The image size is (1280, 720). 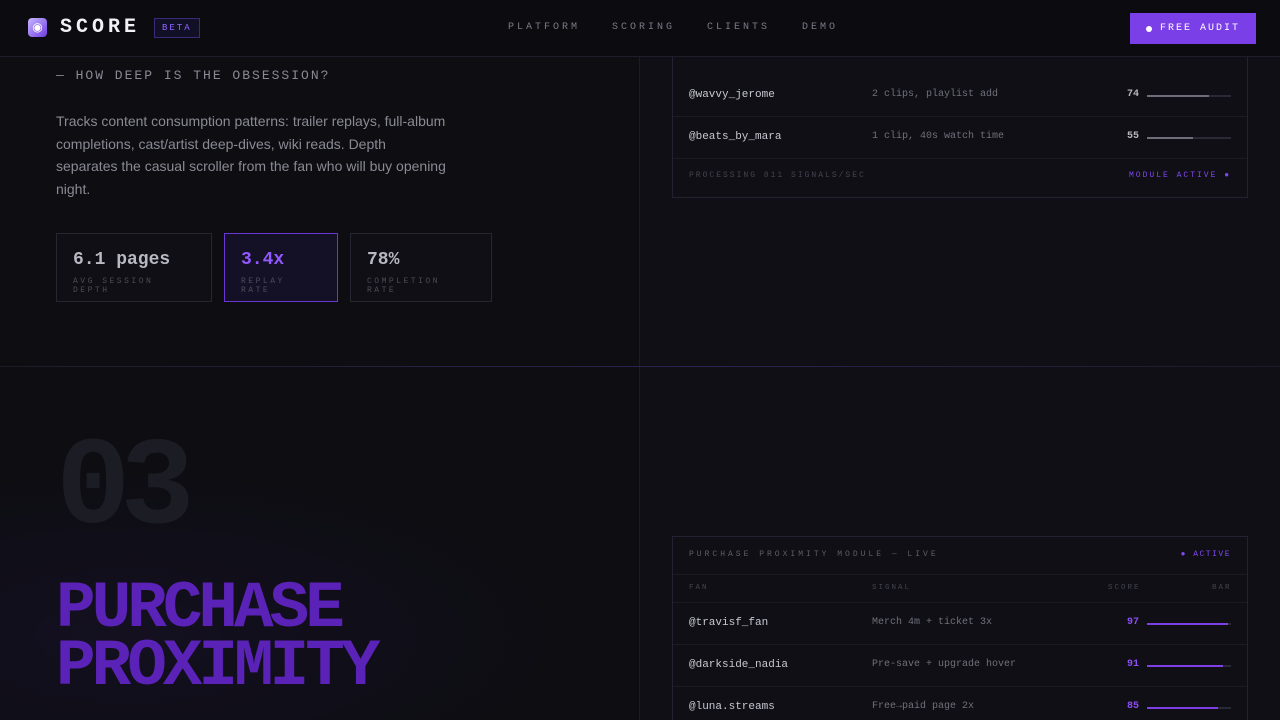 What do you see at coordinates (732, 95) in the screenshot?
I see `fan-handle: @wavvy_jerome` at bounding box center [732, 95].